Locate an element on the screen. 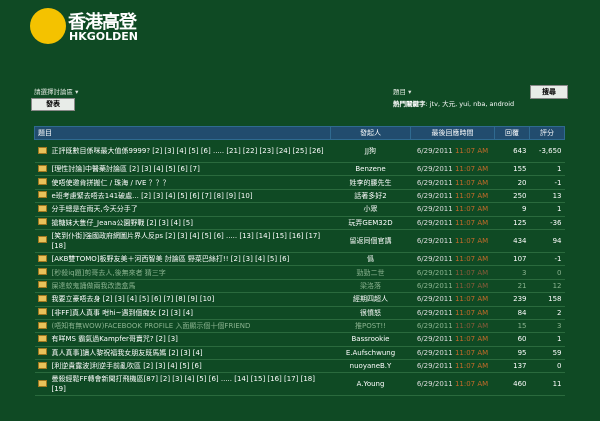  topic-title: 正評既數目係咪最大值係9999? is located at coordinates (101, 151).